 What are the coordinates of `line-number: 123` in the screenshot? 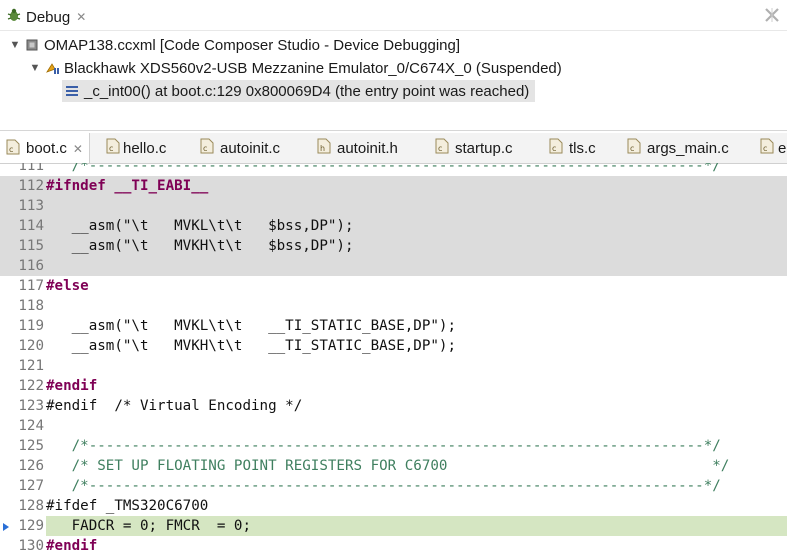 It's located at (31, 406).